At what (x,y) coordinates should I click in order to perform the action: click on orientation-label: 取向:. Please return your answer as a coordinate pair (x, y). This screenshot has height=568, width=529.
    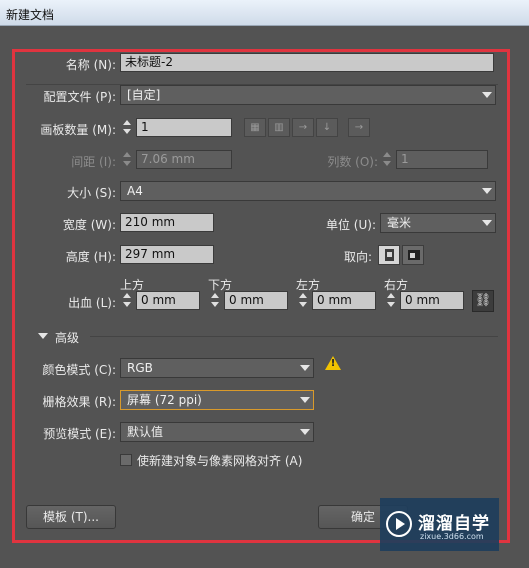
    Looking at the image, I should click on (357, 257).